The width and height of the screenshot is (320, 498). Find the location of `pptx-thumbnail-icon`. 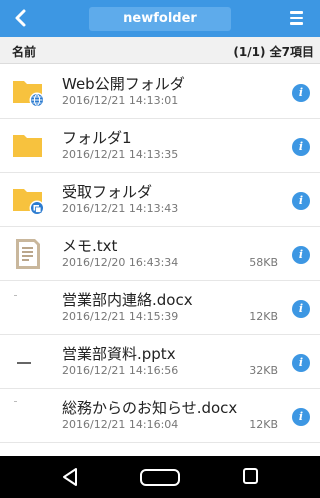

pptx-thumbnail-icon is located at coordinates (29, 362).